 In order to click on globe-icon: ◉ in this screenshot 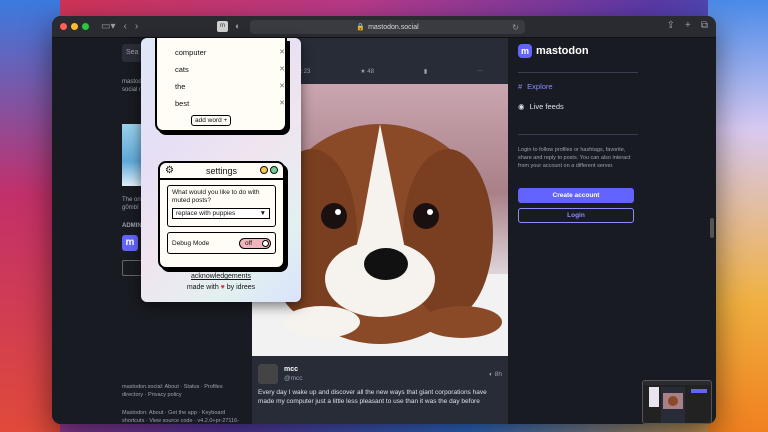, I will do `click(521, 106)`.